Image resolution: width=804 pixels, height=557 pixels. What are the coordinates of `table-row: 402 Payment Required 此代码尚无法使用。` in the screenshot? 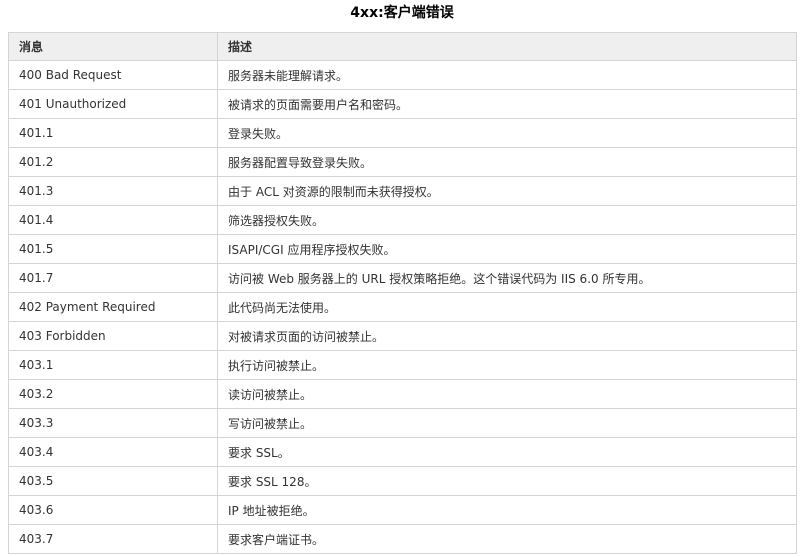 It's located at (402, 307).